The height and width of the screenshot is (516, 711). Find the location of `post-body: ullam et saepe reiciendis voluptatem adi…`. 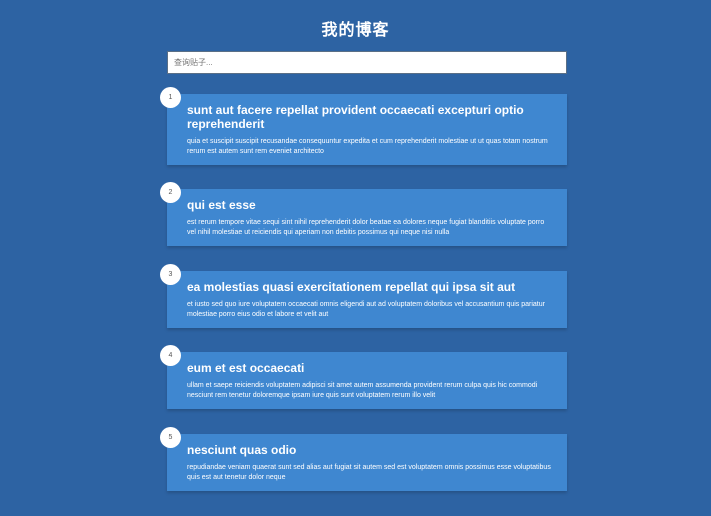

post-body: ullam et saepe reiciendis voluptatem adi… is located at coordinates (362, 390).